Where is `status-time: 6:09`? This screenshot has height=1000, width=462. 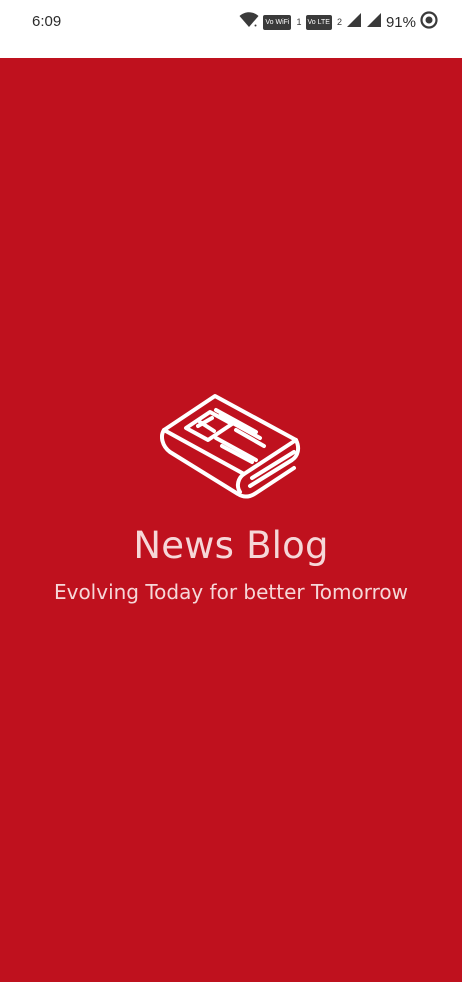
status-time: 6:09 is located at coordinates (47, 21).